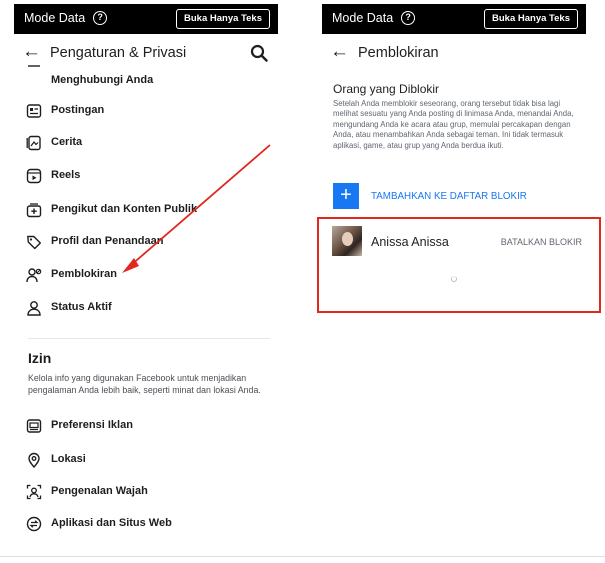 This screenshot has height=563, width=605. Describe the element at coordinates (34, 210) in the screenshot. I see `followers-icon` at that location.